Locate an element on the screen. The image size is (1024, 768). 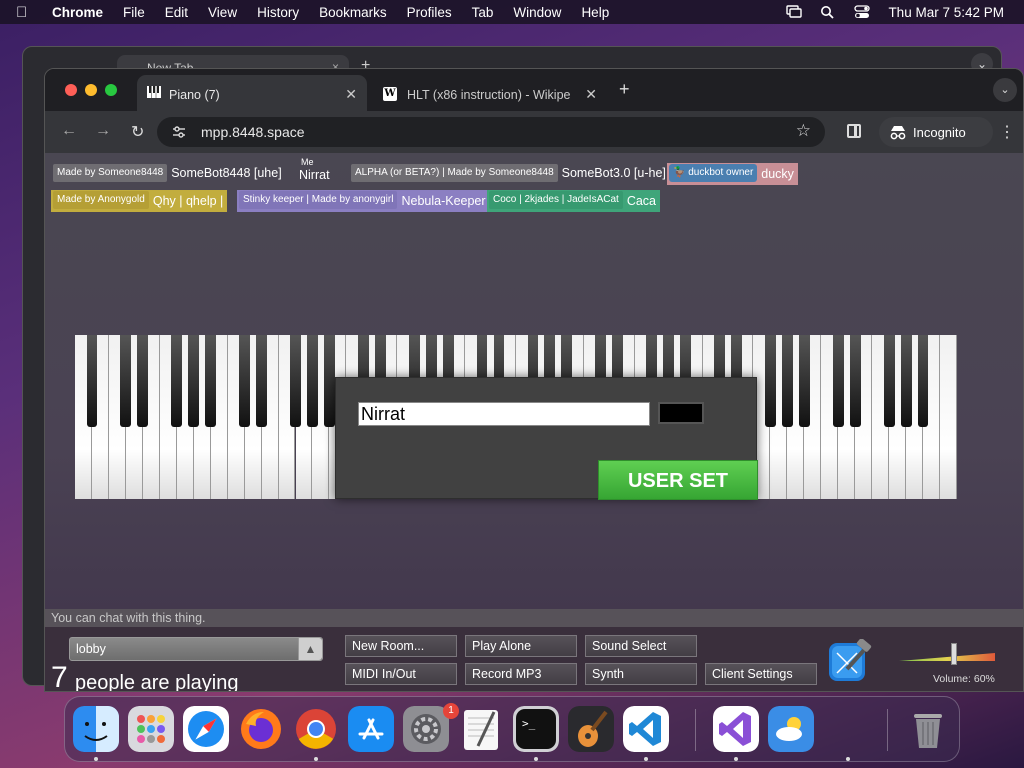
triangle-up-icon: ▲ is located at coordinates (310, 649).